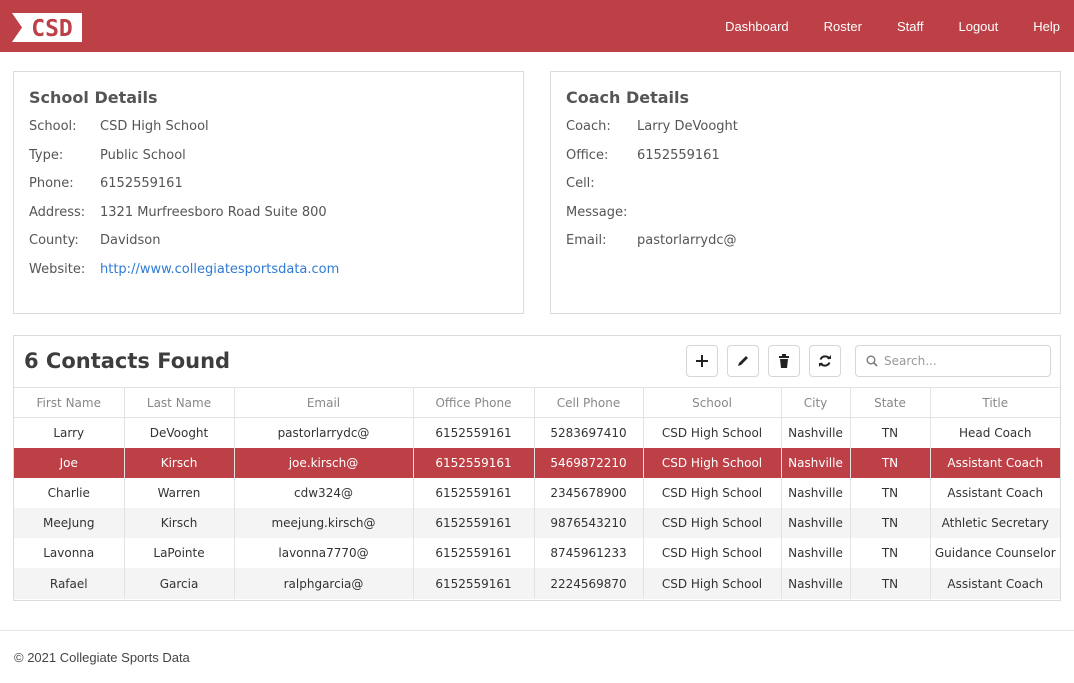  I want to click on address-label: Address:, so click(57, 212).